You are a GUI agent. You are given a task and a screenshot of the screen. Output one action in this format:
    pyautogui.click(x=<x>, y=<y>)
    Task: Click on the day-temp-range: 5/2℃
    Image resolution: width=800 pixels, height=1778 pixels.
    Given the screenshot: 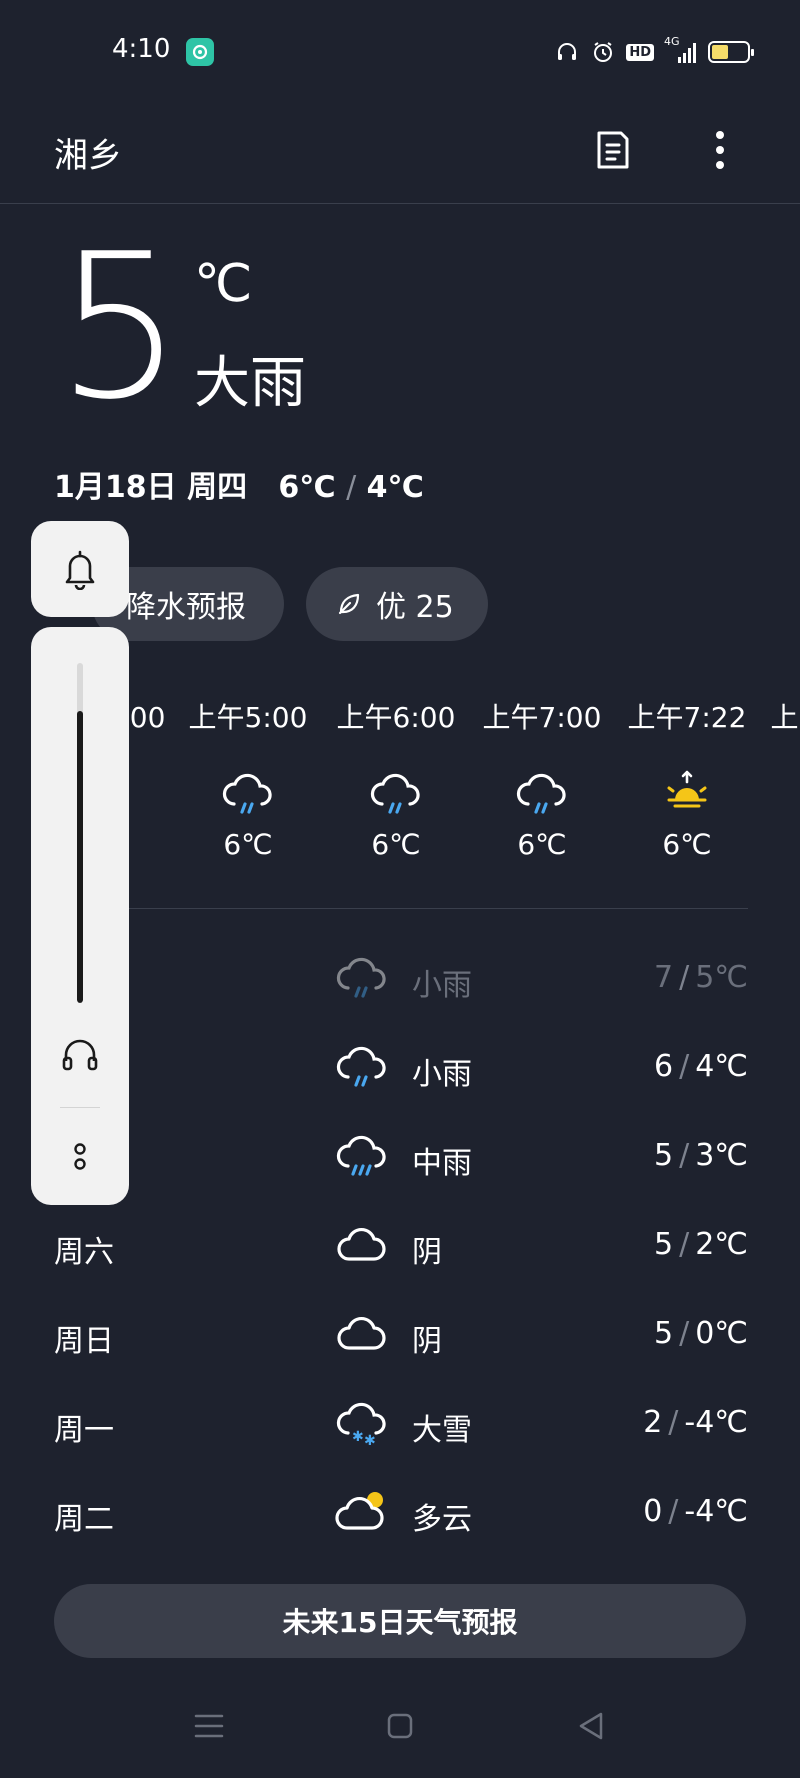 What is the action you would take?
    pyautogui.click(x=701, y=1244)
    